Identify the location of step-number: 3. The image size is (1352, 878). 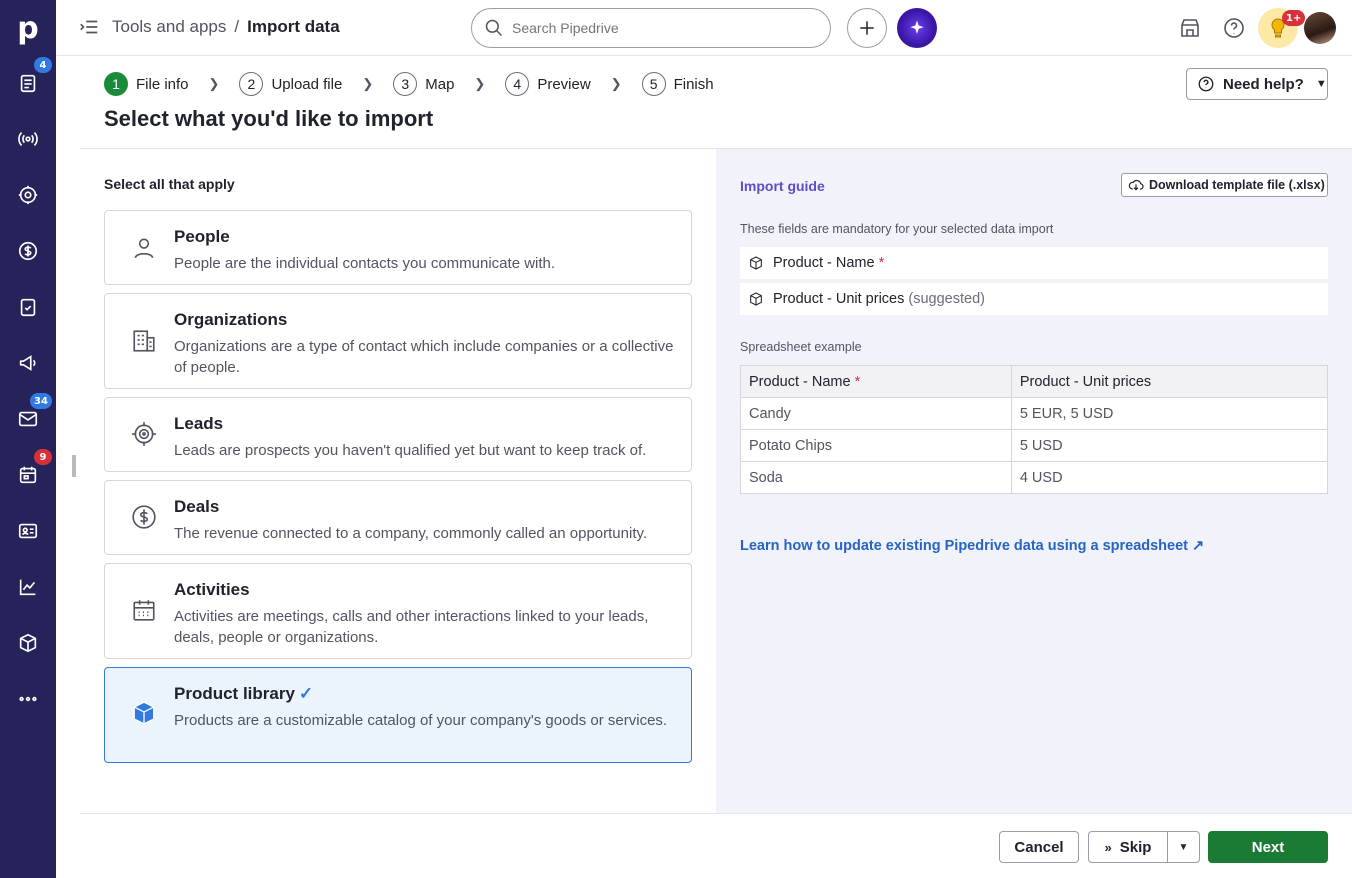
(405, 84).